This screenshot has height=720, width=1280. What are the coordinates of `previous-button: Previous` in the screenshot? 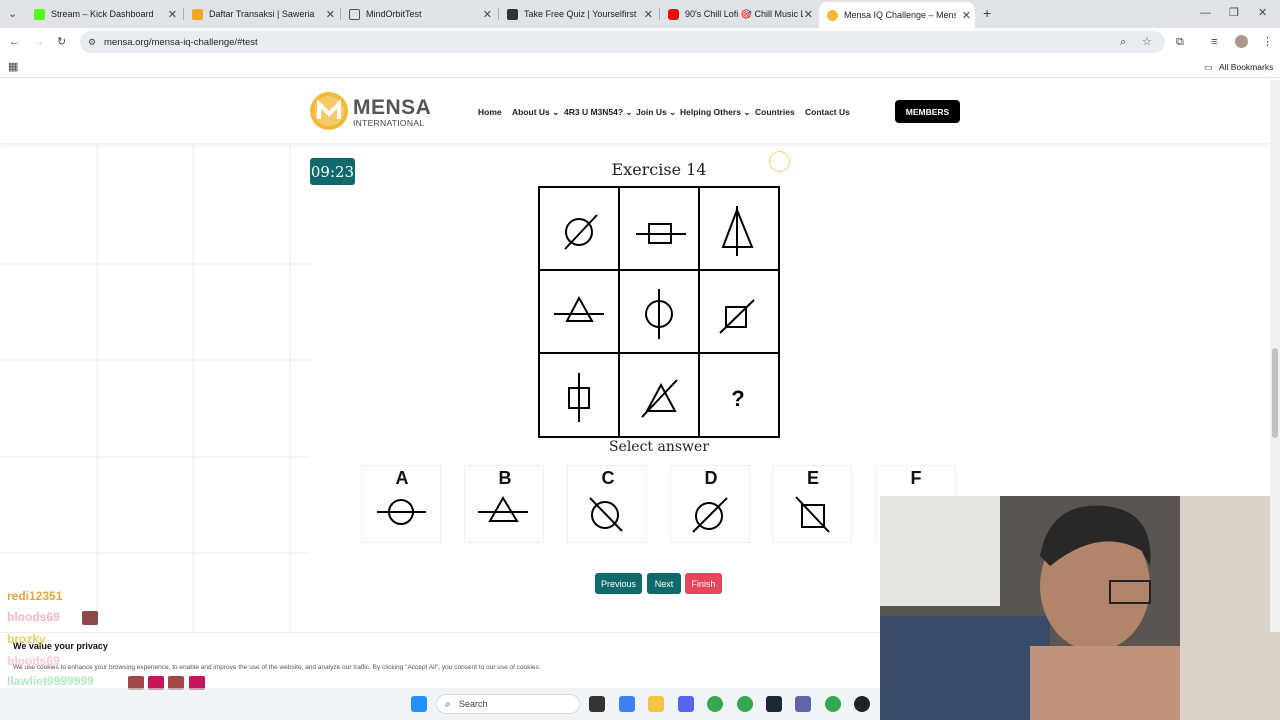 It's located at (618, 583).